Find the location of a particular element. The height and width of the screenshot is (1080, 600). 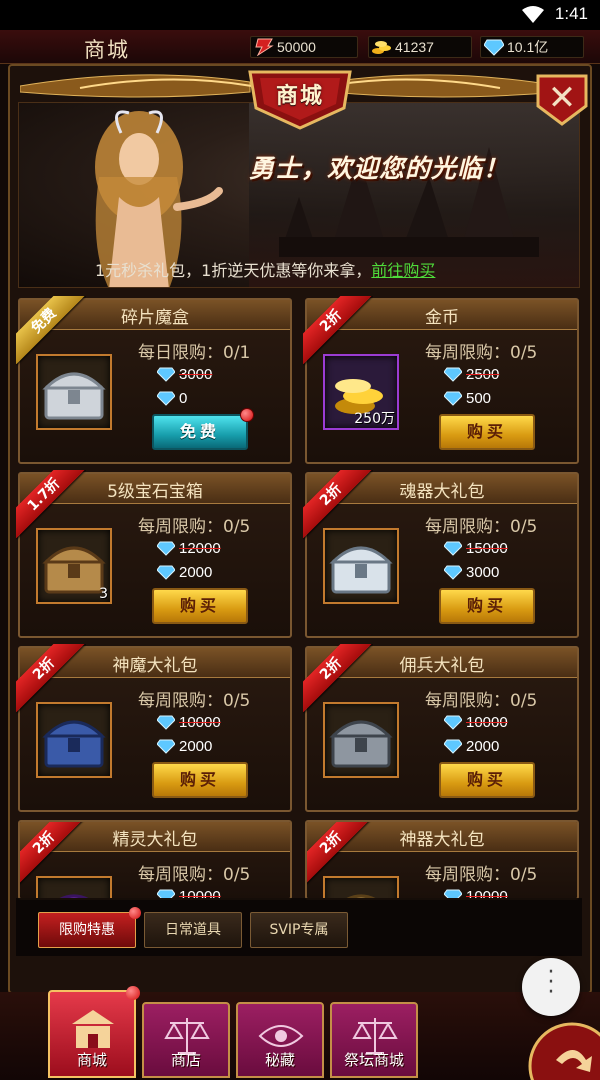

emblem-title: 商城 is located at coordinates (299, 96).